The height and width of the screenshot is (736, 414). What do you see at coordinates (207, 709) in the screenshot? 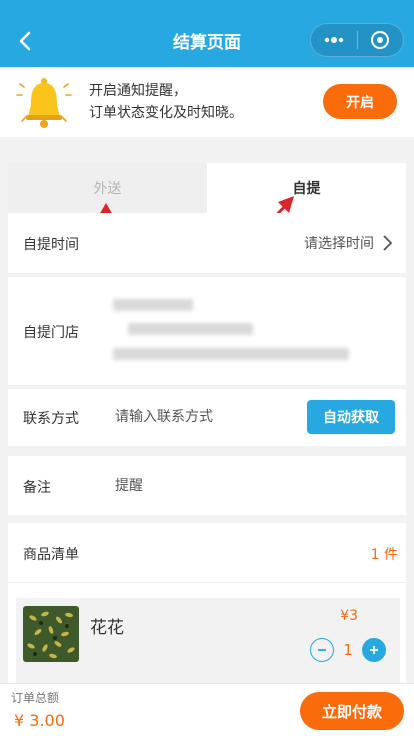
I see `checkout-bar: 订单总额 ¥ 3.00 立即付款` at bounding box center [207, 709].